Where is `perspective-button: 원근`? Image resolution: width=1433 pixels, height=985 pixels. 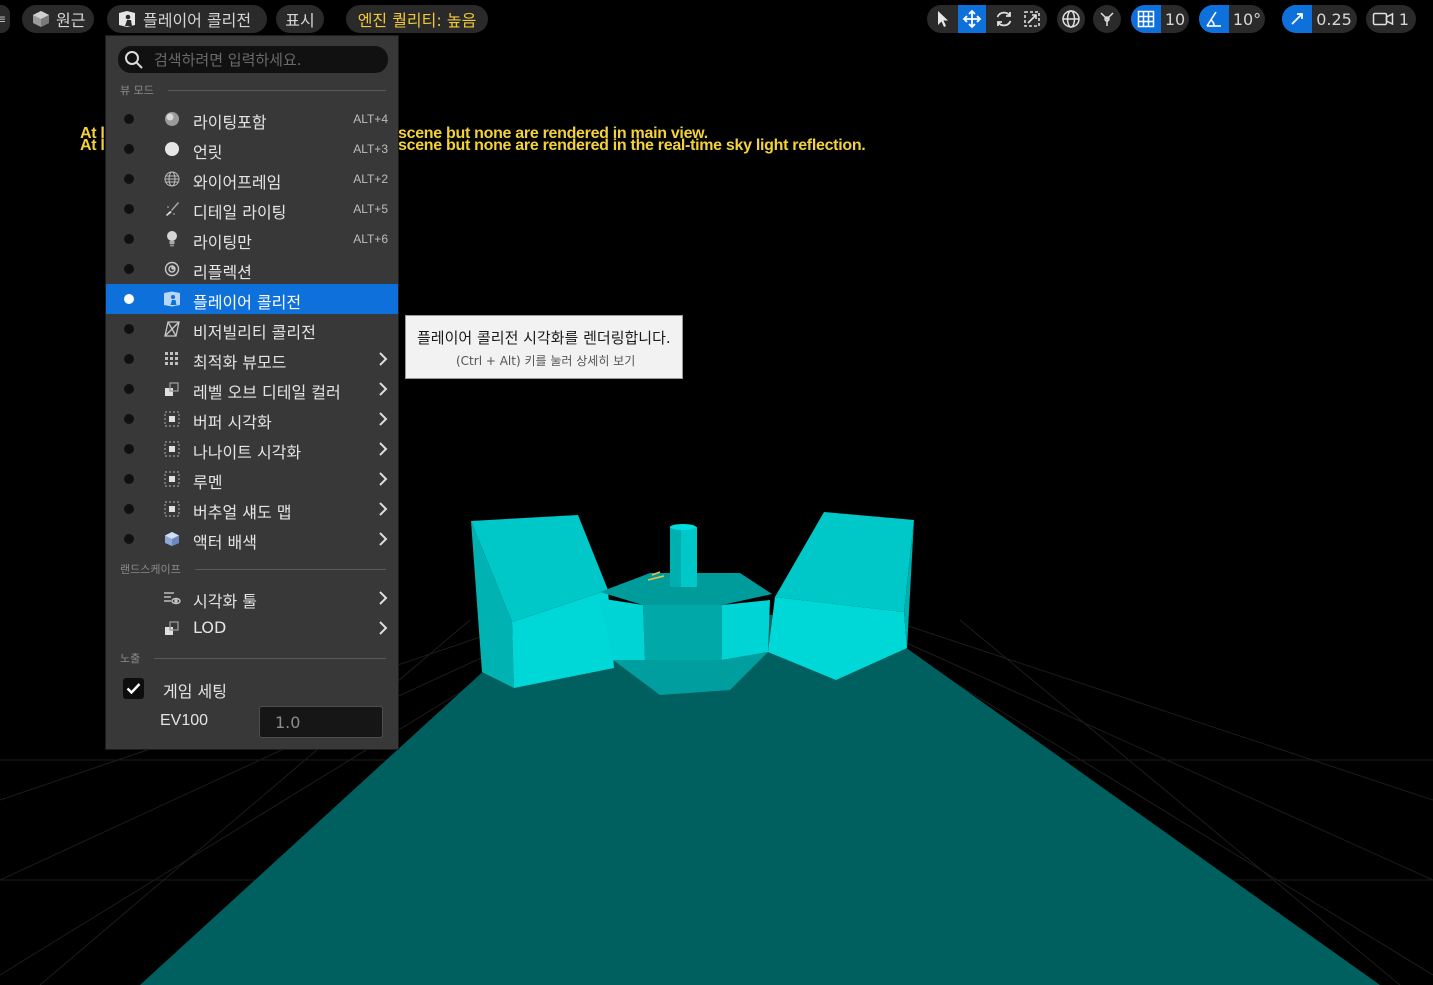 perspective-button: 원근 is located at coordinates (58, 19).